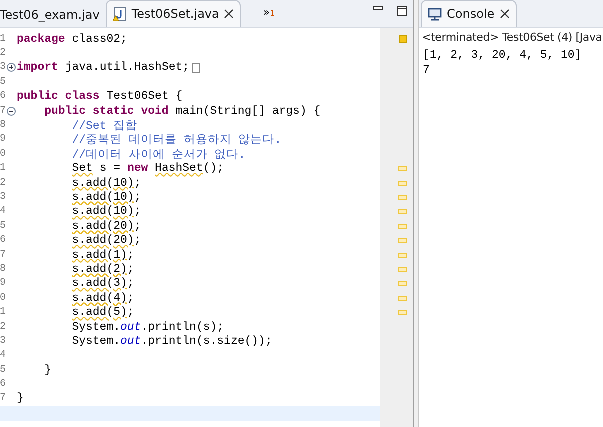 The height and width of the screenshot is (427, 603). Describe the element at coordinates (105, 126) in the screenshot. I see `code-line: //Set 집합` at that location.